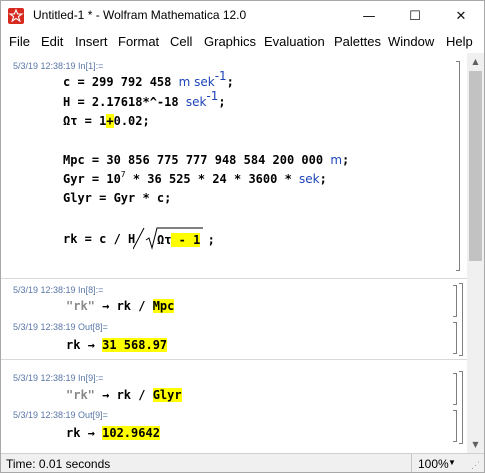 The width and height of the screenshot is (485, 473). I want to click on code-line-omega: Ωτ = 1+0.02;, so click(106, 121).